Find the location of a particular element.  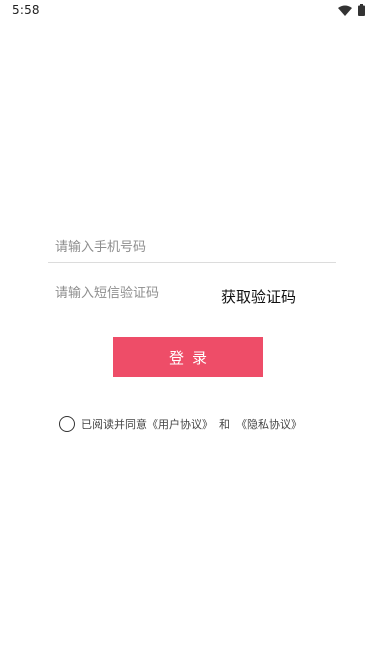

phone-field is located at coordinates (192, 247).